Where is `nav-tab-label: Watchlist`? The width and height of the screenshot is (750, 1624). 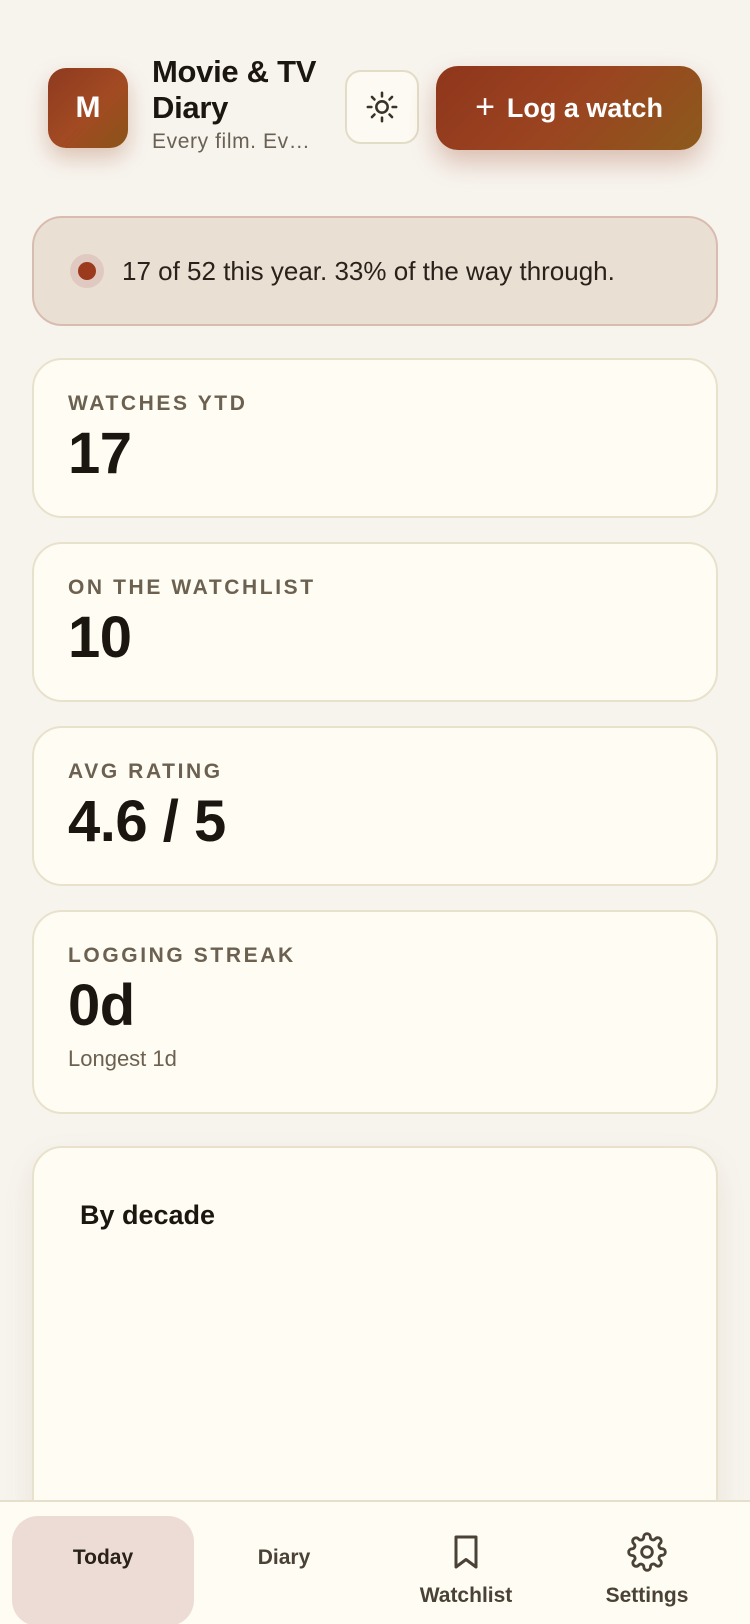 nav-tab-label: Watchlist is located at coordinates (466, 1595).